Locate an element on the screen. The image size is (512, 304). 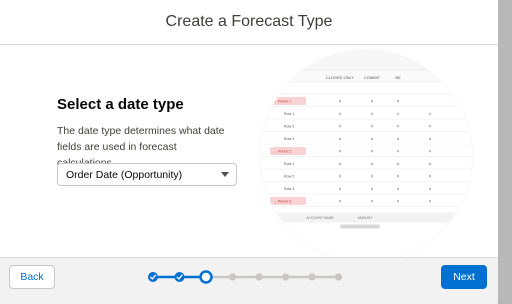
preview-period-label: ⌄ Period 1 is located at coordinates (282, 102).